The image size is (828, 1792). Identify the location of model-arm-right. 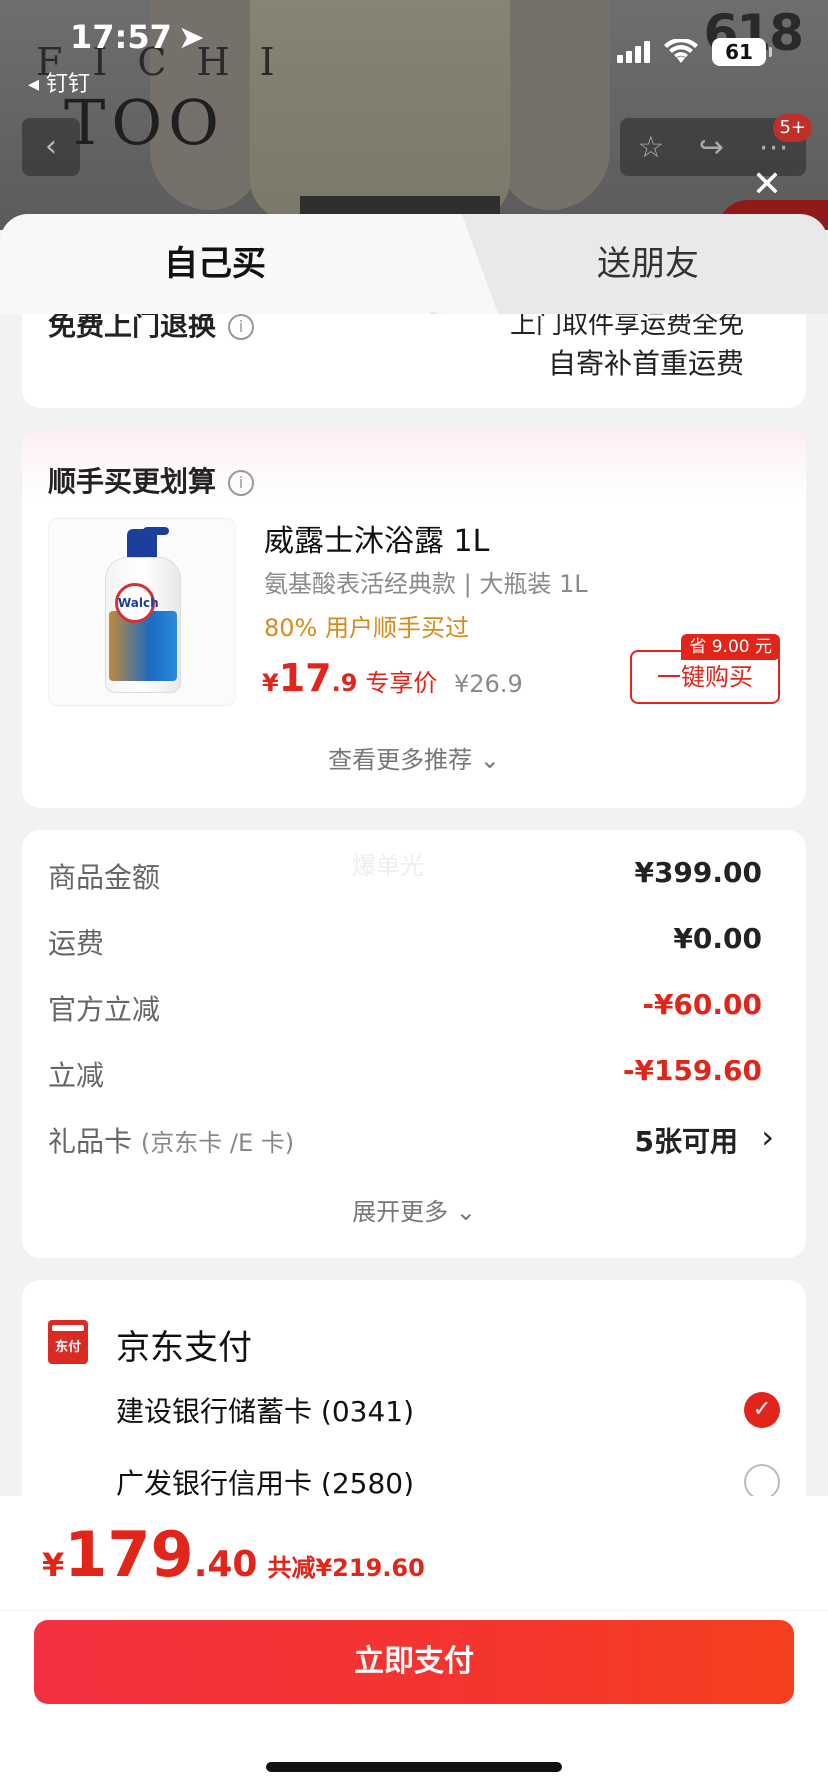
(555, 105).